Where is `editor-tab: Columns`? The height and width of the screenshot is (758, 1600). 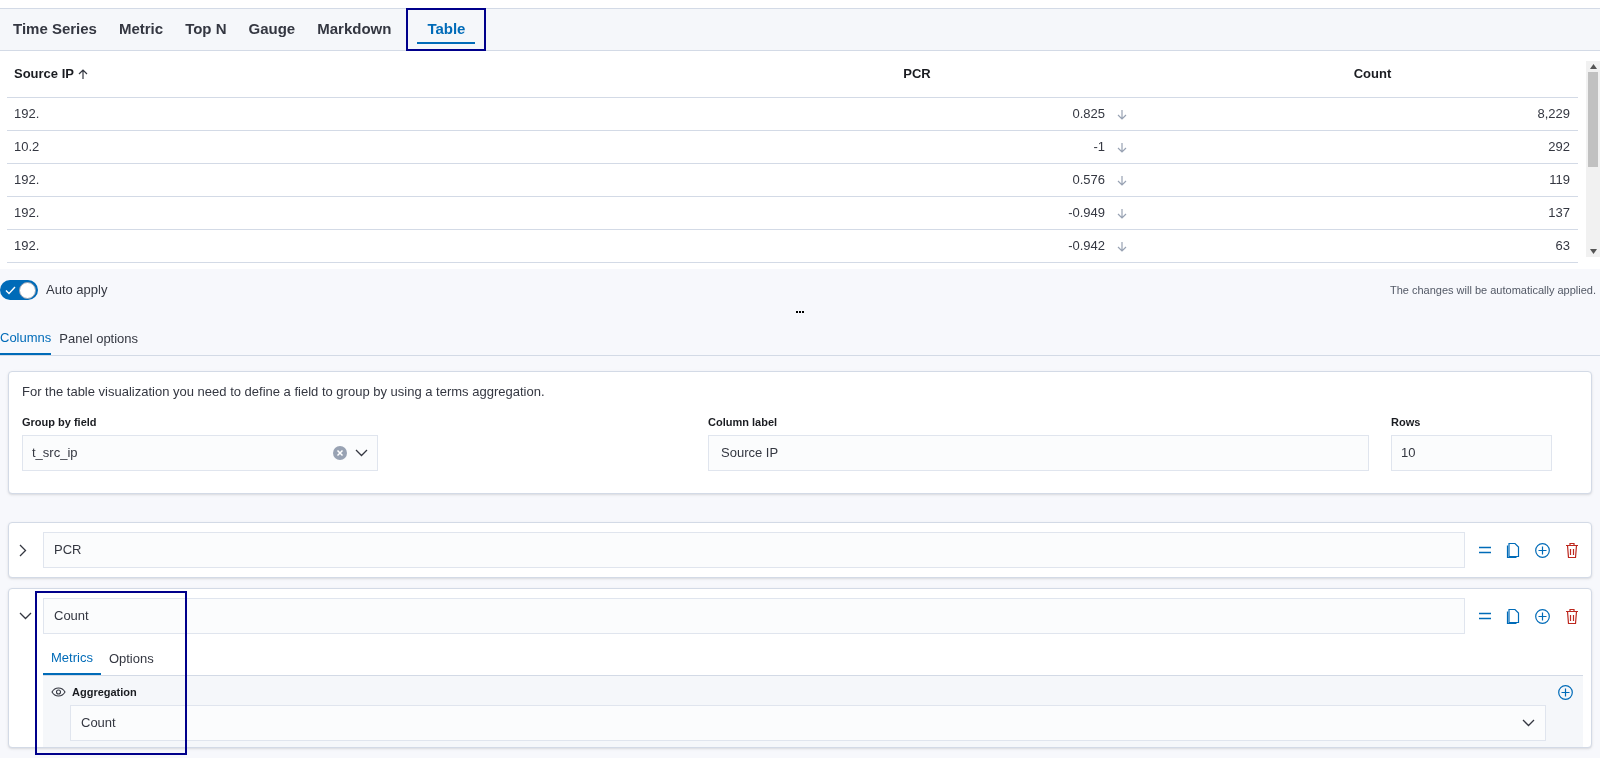
editor-tab: Columns is located at coordinates (26, 338).